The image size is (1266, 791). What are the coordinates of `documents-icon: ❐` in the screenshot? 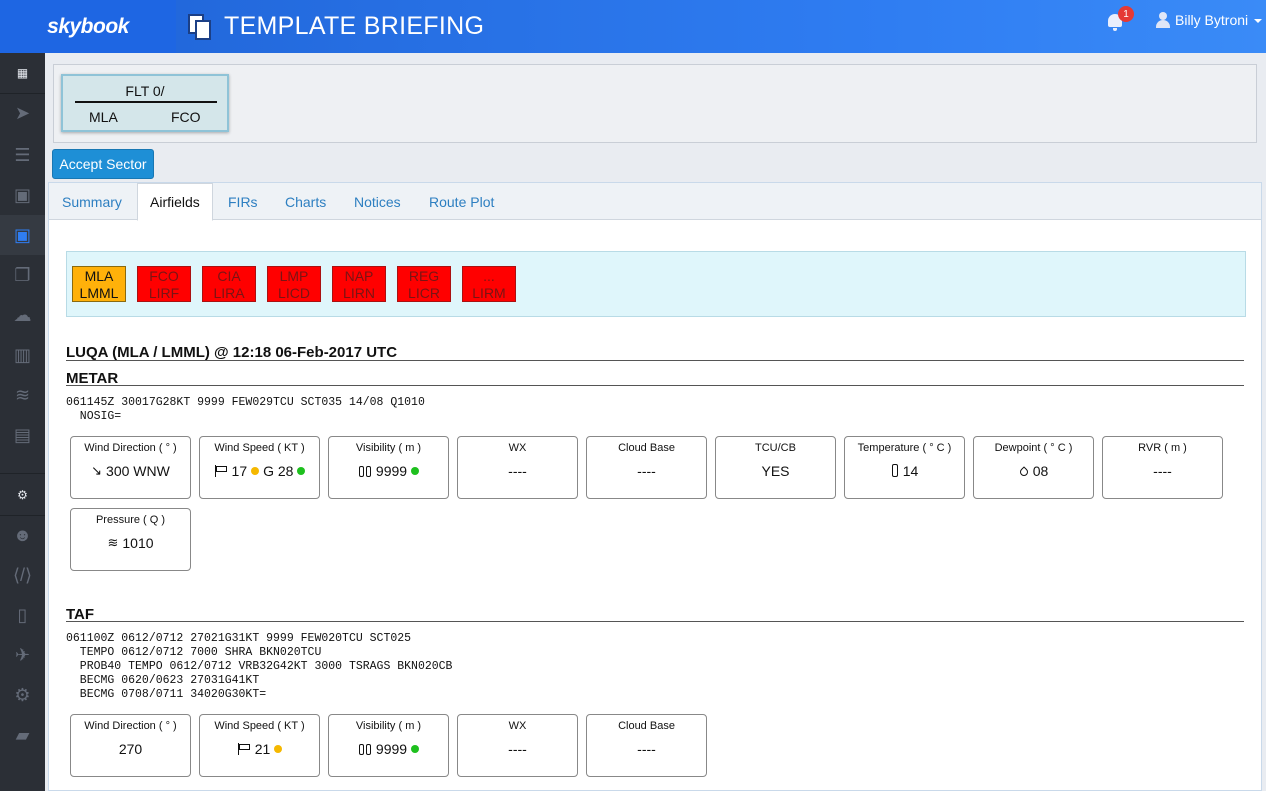 It's located at (22, 275).